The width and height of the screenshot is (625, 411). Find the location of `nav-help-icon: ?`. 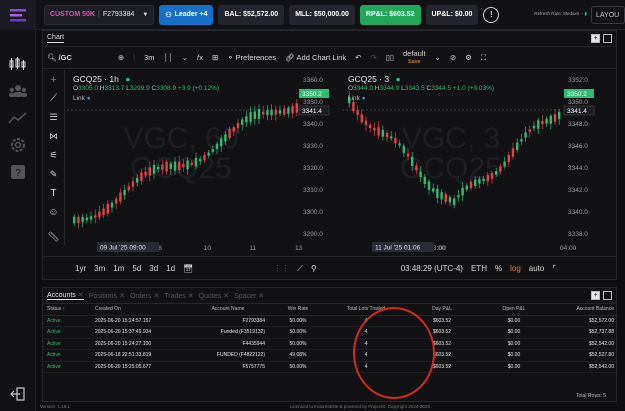

nav-help-icon: ? is located at coordinates (18, 171).